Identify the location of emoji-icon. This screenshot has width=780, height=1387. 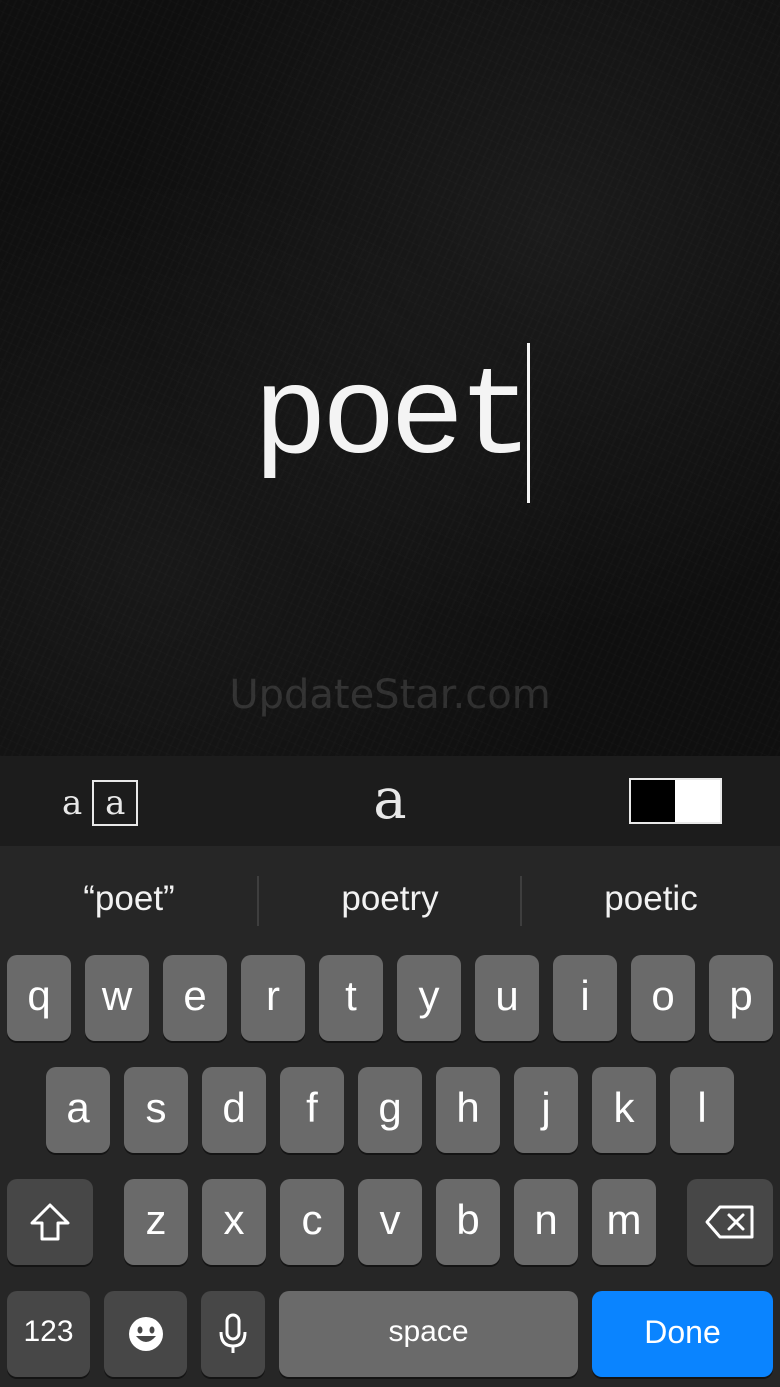
(145, 1334).